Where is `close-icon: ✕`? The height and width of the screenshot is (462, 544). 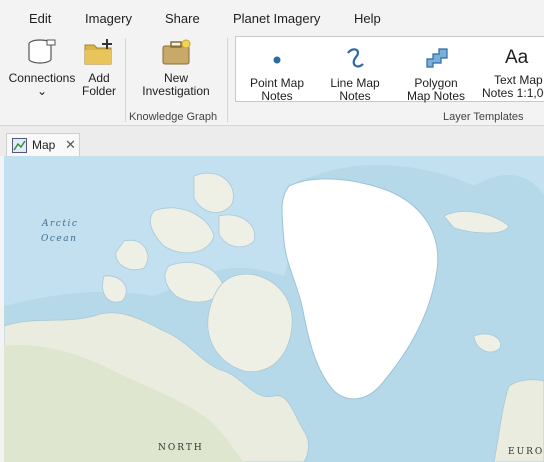 close-icon: ✕ is located at coordinates (70, 145).